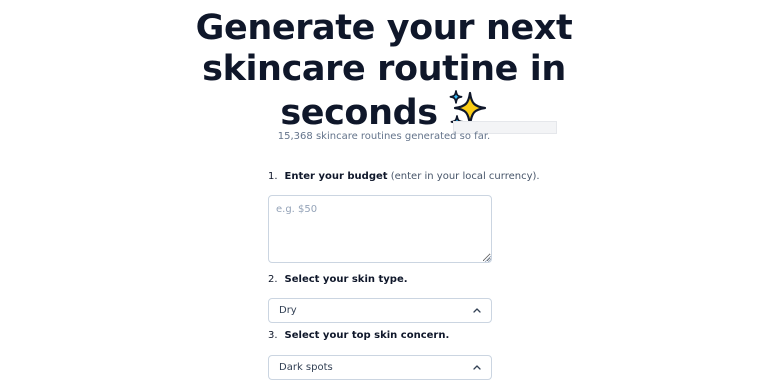  Describe the element at coordinates (288, 310) in the screenshot. I see `skin-type-selected-value: Dry` at that location.